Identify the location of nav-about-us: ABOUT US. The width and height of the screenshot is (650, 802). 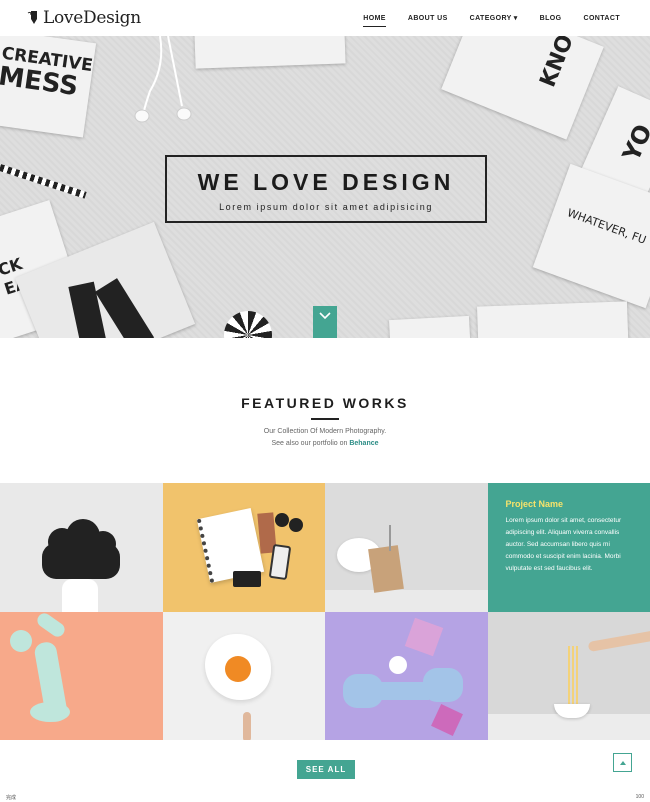
(428, 18).